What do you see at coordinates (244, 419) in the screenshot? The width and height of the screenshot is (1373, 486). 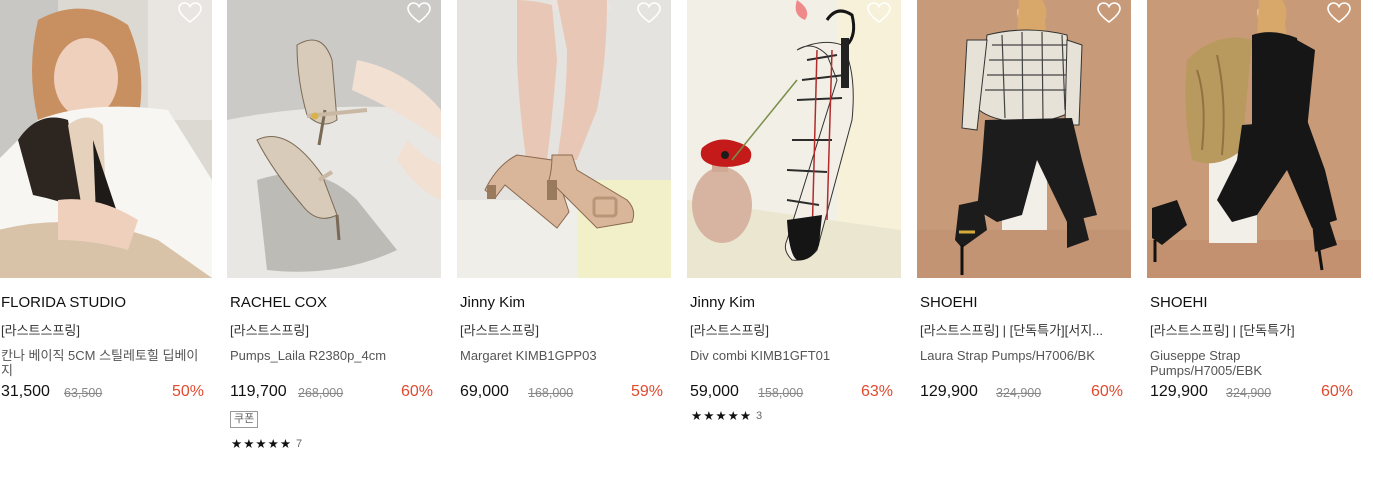 I see `coupon-badge: 쿠폰` at bounding box center [244, 419].